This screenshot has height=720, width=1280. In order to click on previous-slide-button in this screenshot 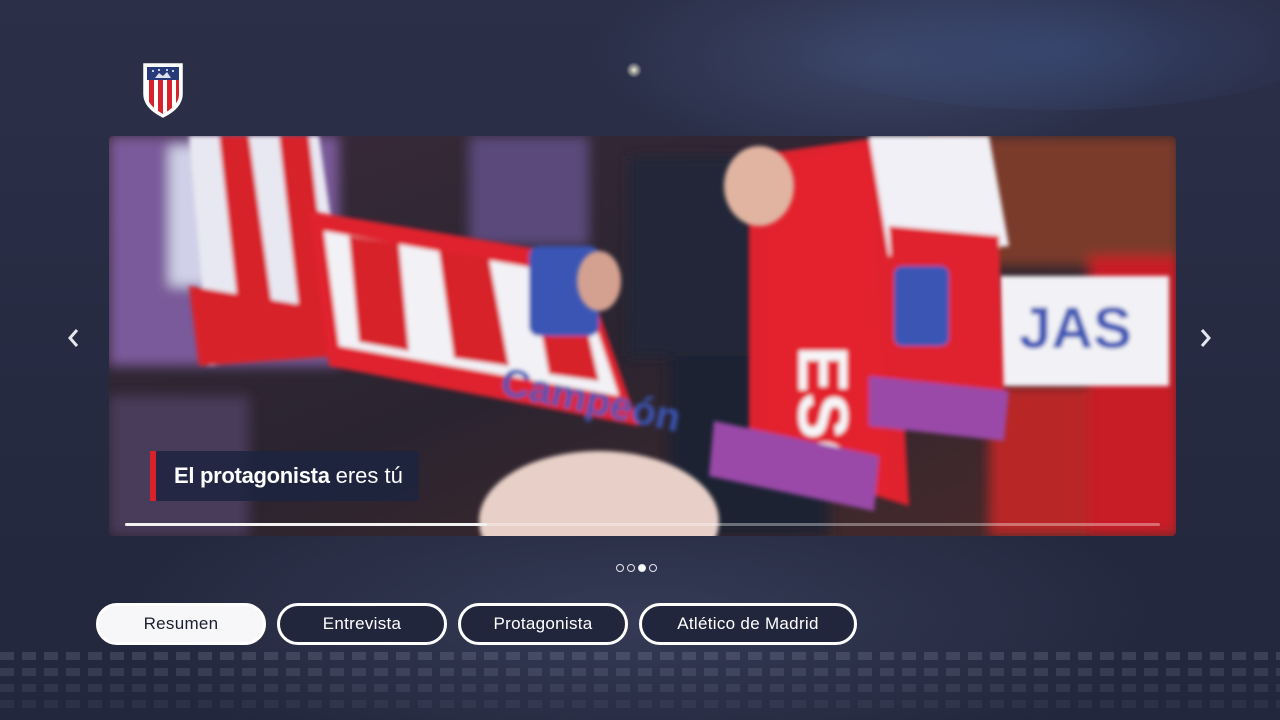, I will do `click(73, 338)`.